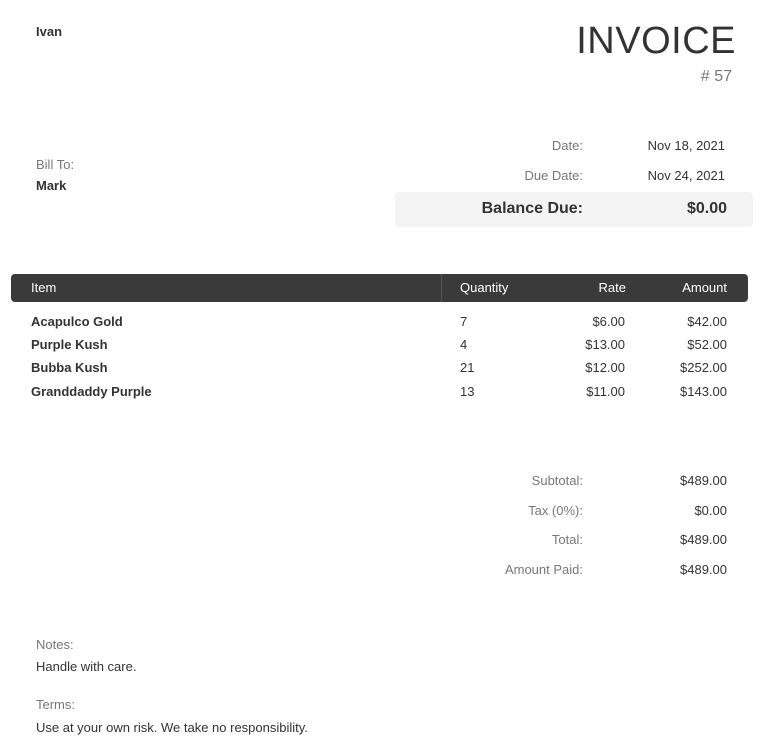  I want to click on row-rate: $6.00, so click(608, 321).